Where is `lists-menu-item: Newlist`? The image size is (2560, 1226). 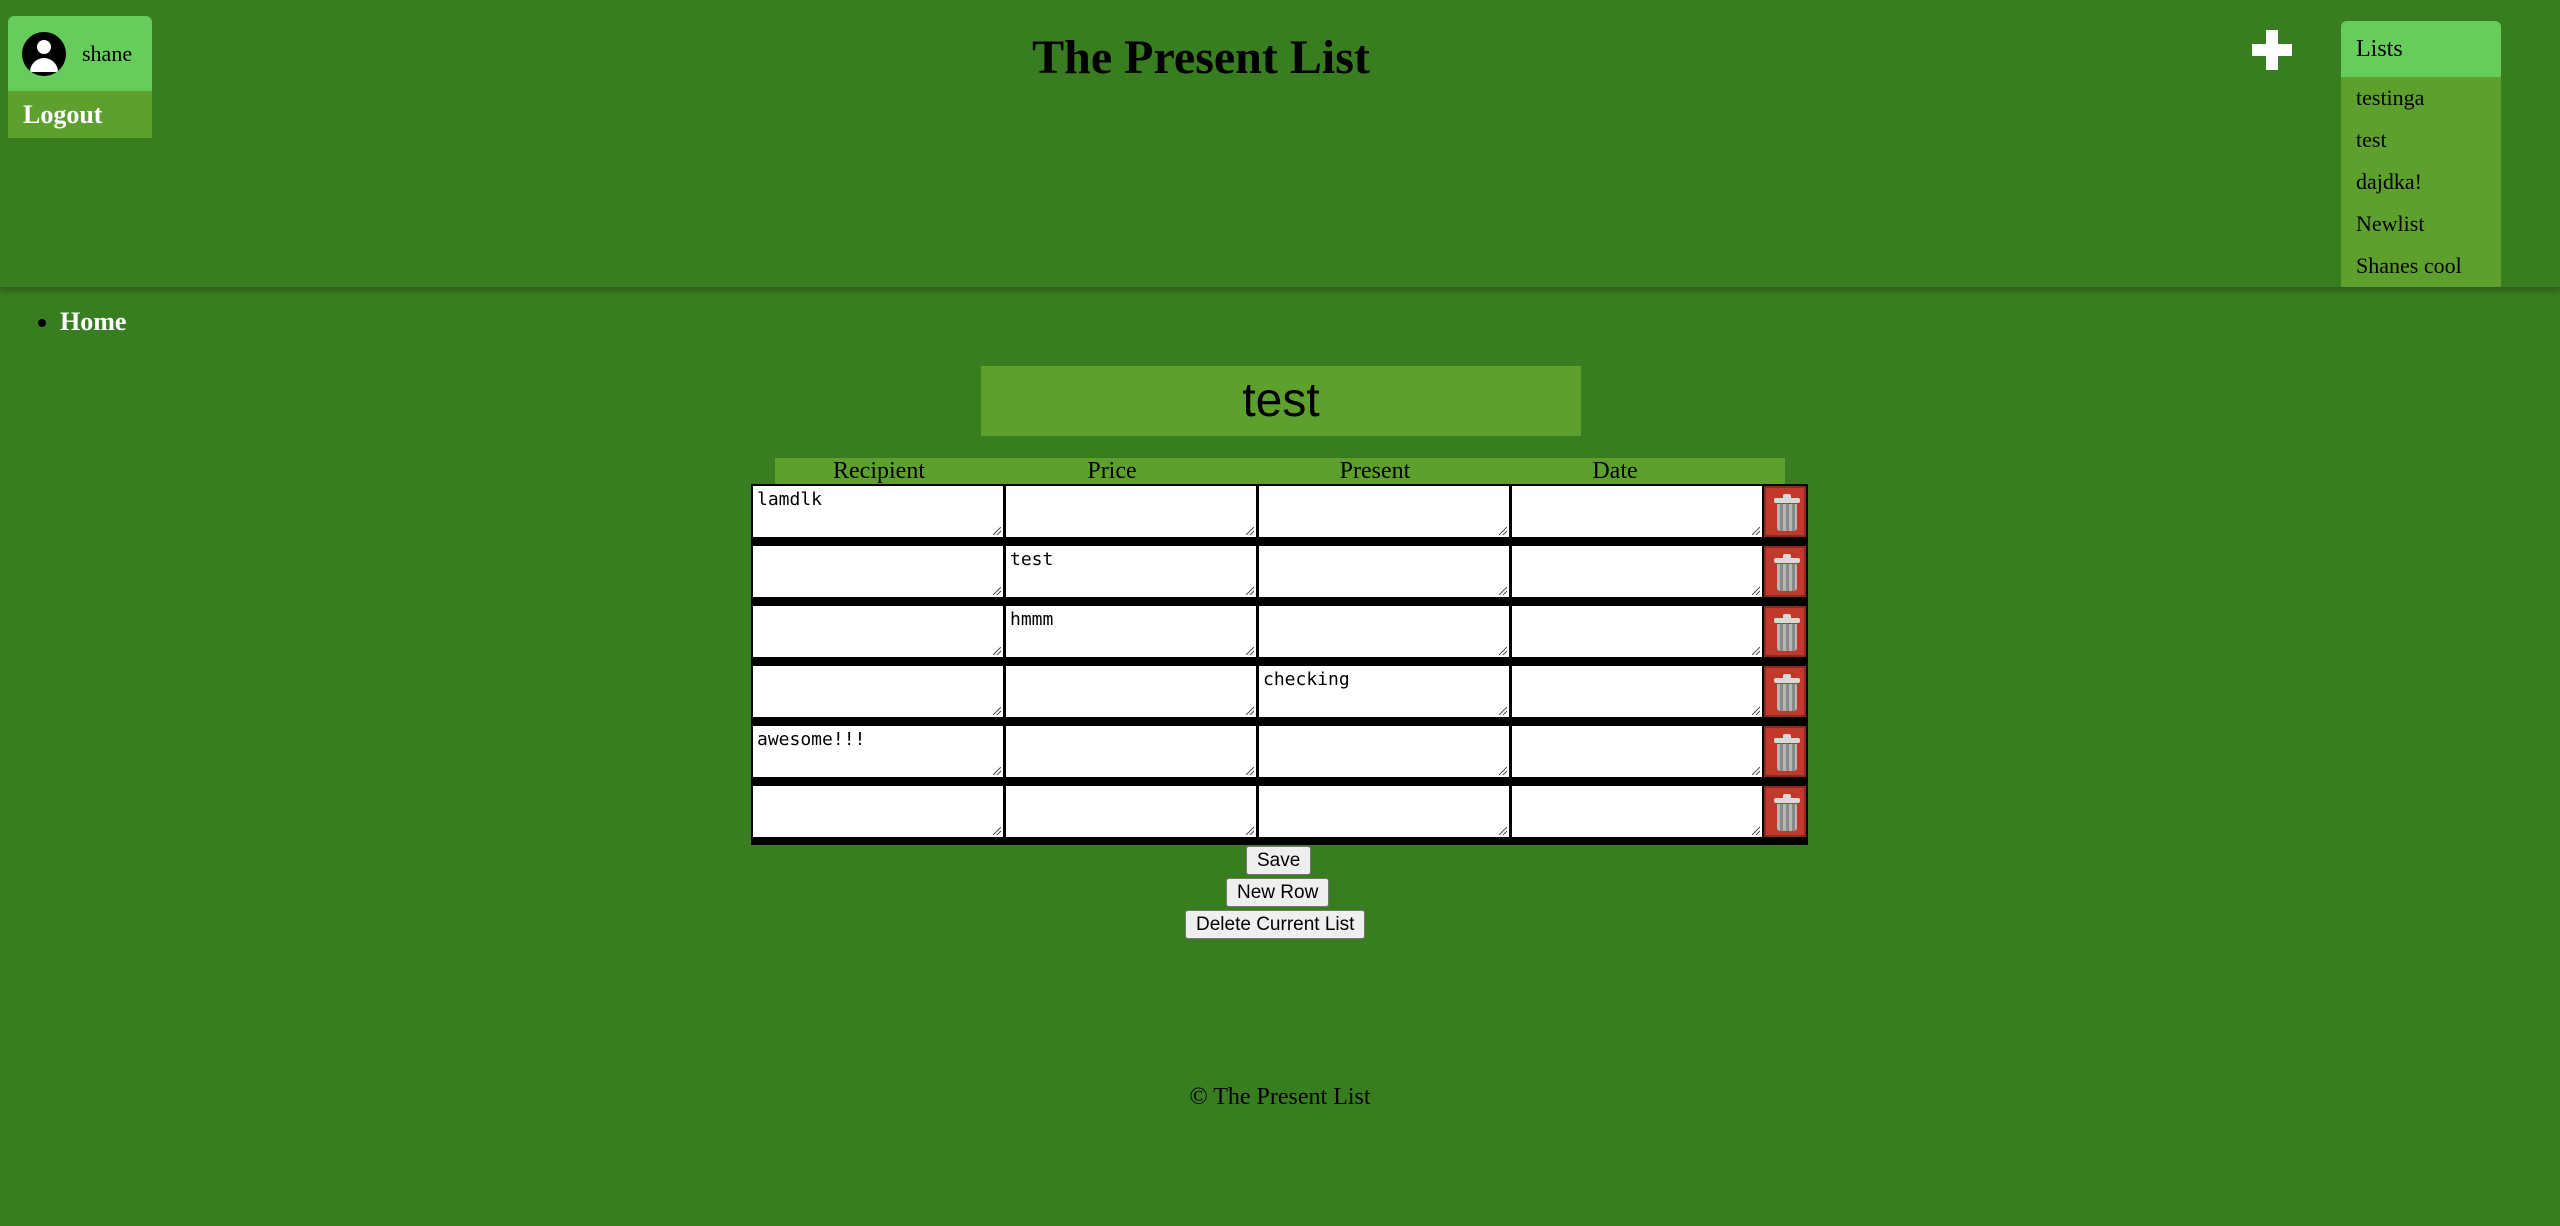 lists-menu-item: Newlist is located at coordinates (2421, 224).